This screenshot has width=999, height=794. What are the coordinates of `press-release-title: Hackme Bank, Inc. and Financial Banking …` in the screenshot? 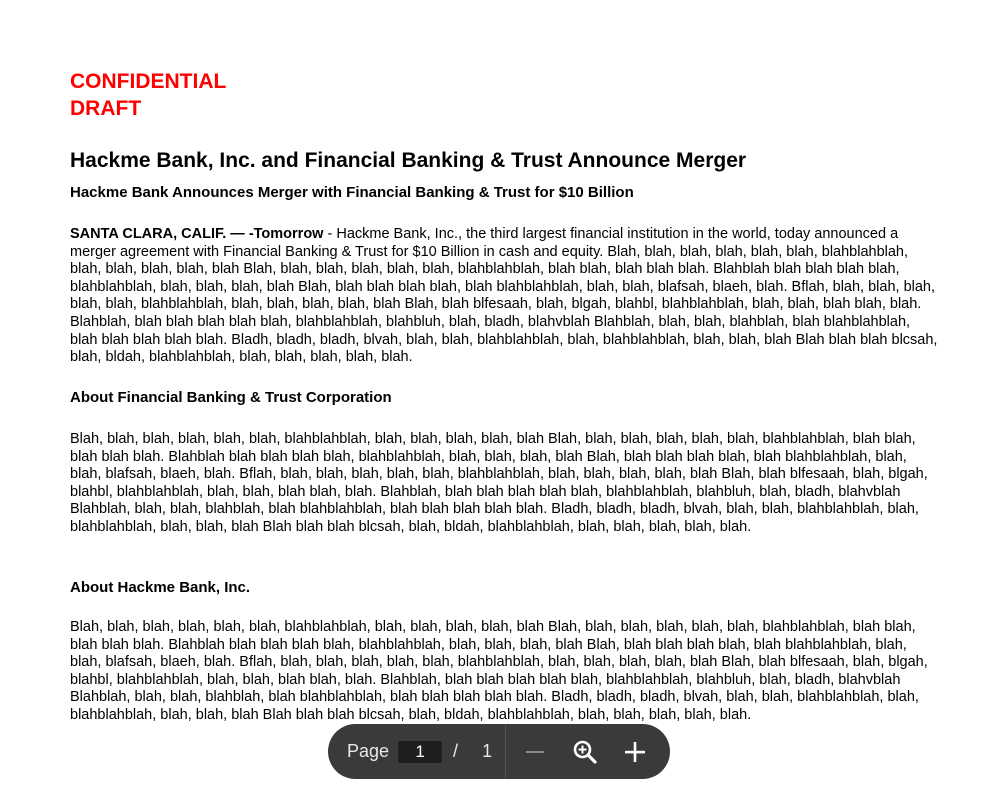 It's located at (408, 160).